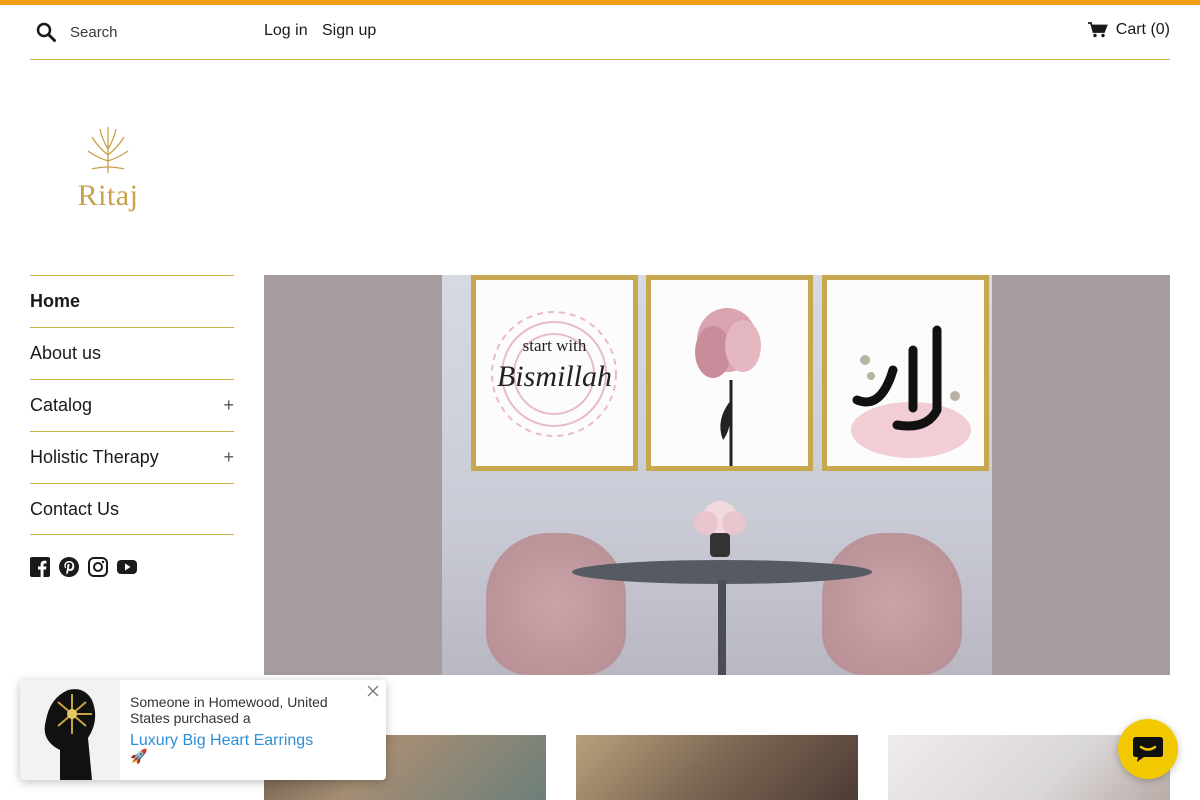 The image size is (1200, 800). Describe the element at coordinates (61, 405) in the screenshot. I see `sidebar-item-label: Catalog` at that location.